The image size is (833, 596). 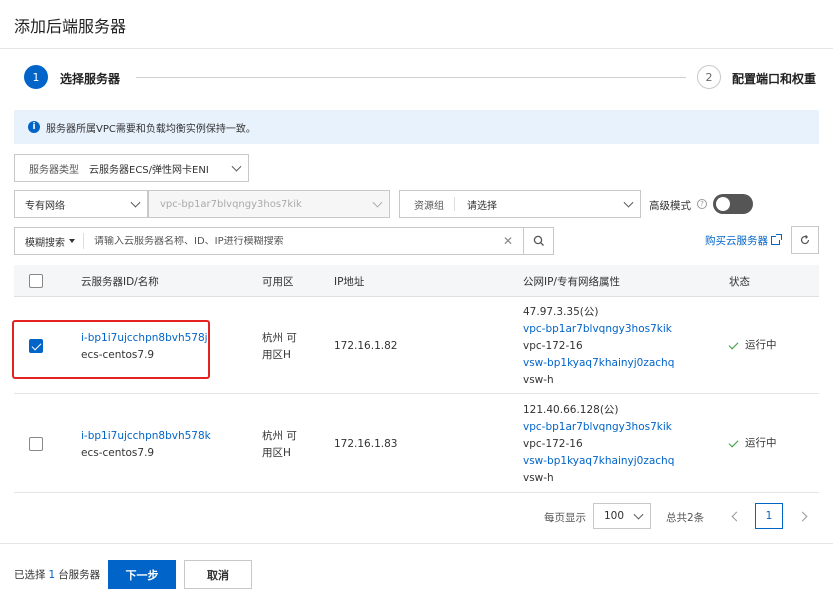 I want to click on step-connector, so click(x=411, y=77).